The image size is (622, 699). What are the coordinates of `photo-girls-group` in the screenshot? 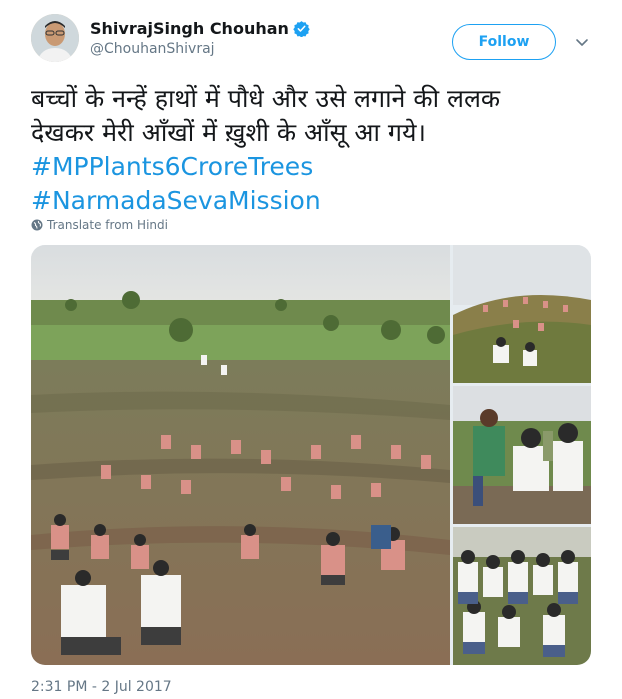 It's located at (522, 596).